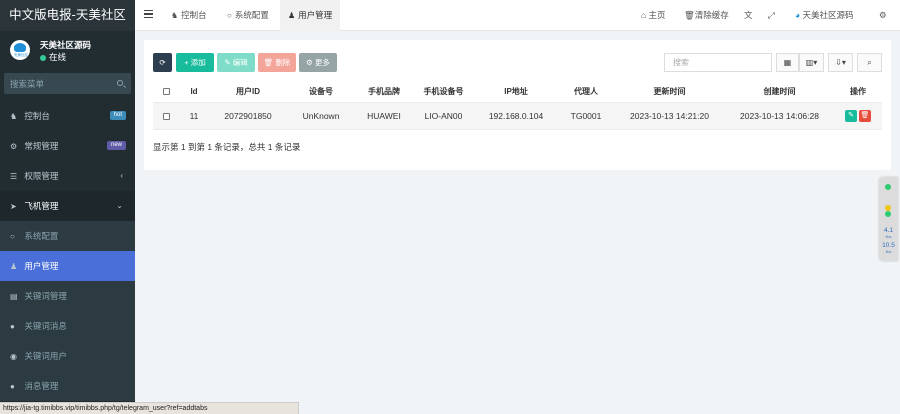  I want to click on refresh-button: ⟳, so click(162, 62).